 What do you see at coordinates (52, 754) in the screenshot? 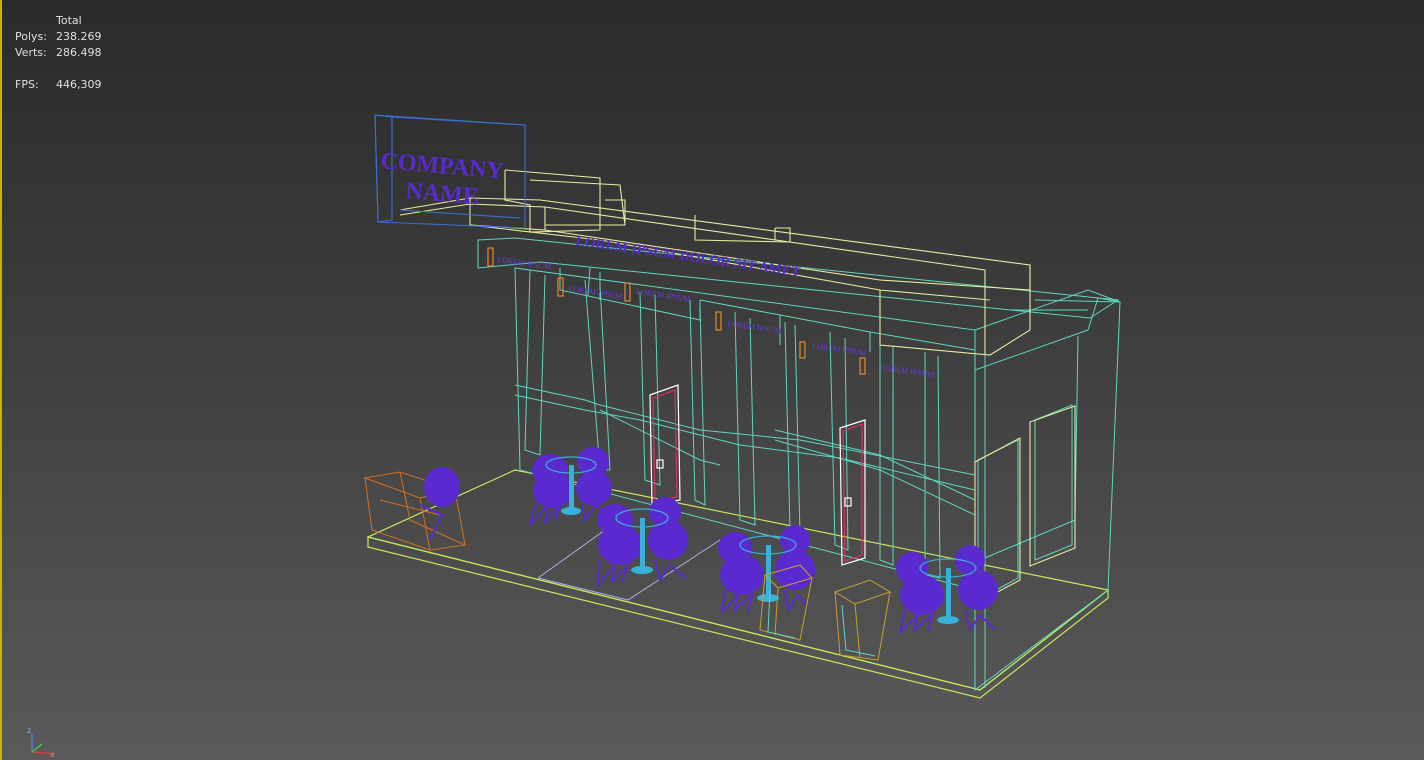
I see `x-axis-label: x` at bounding box center [52, 754].